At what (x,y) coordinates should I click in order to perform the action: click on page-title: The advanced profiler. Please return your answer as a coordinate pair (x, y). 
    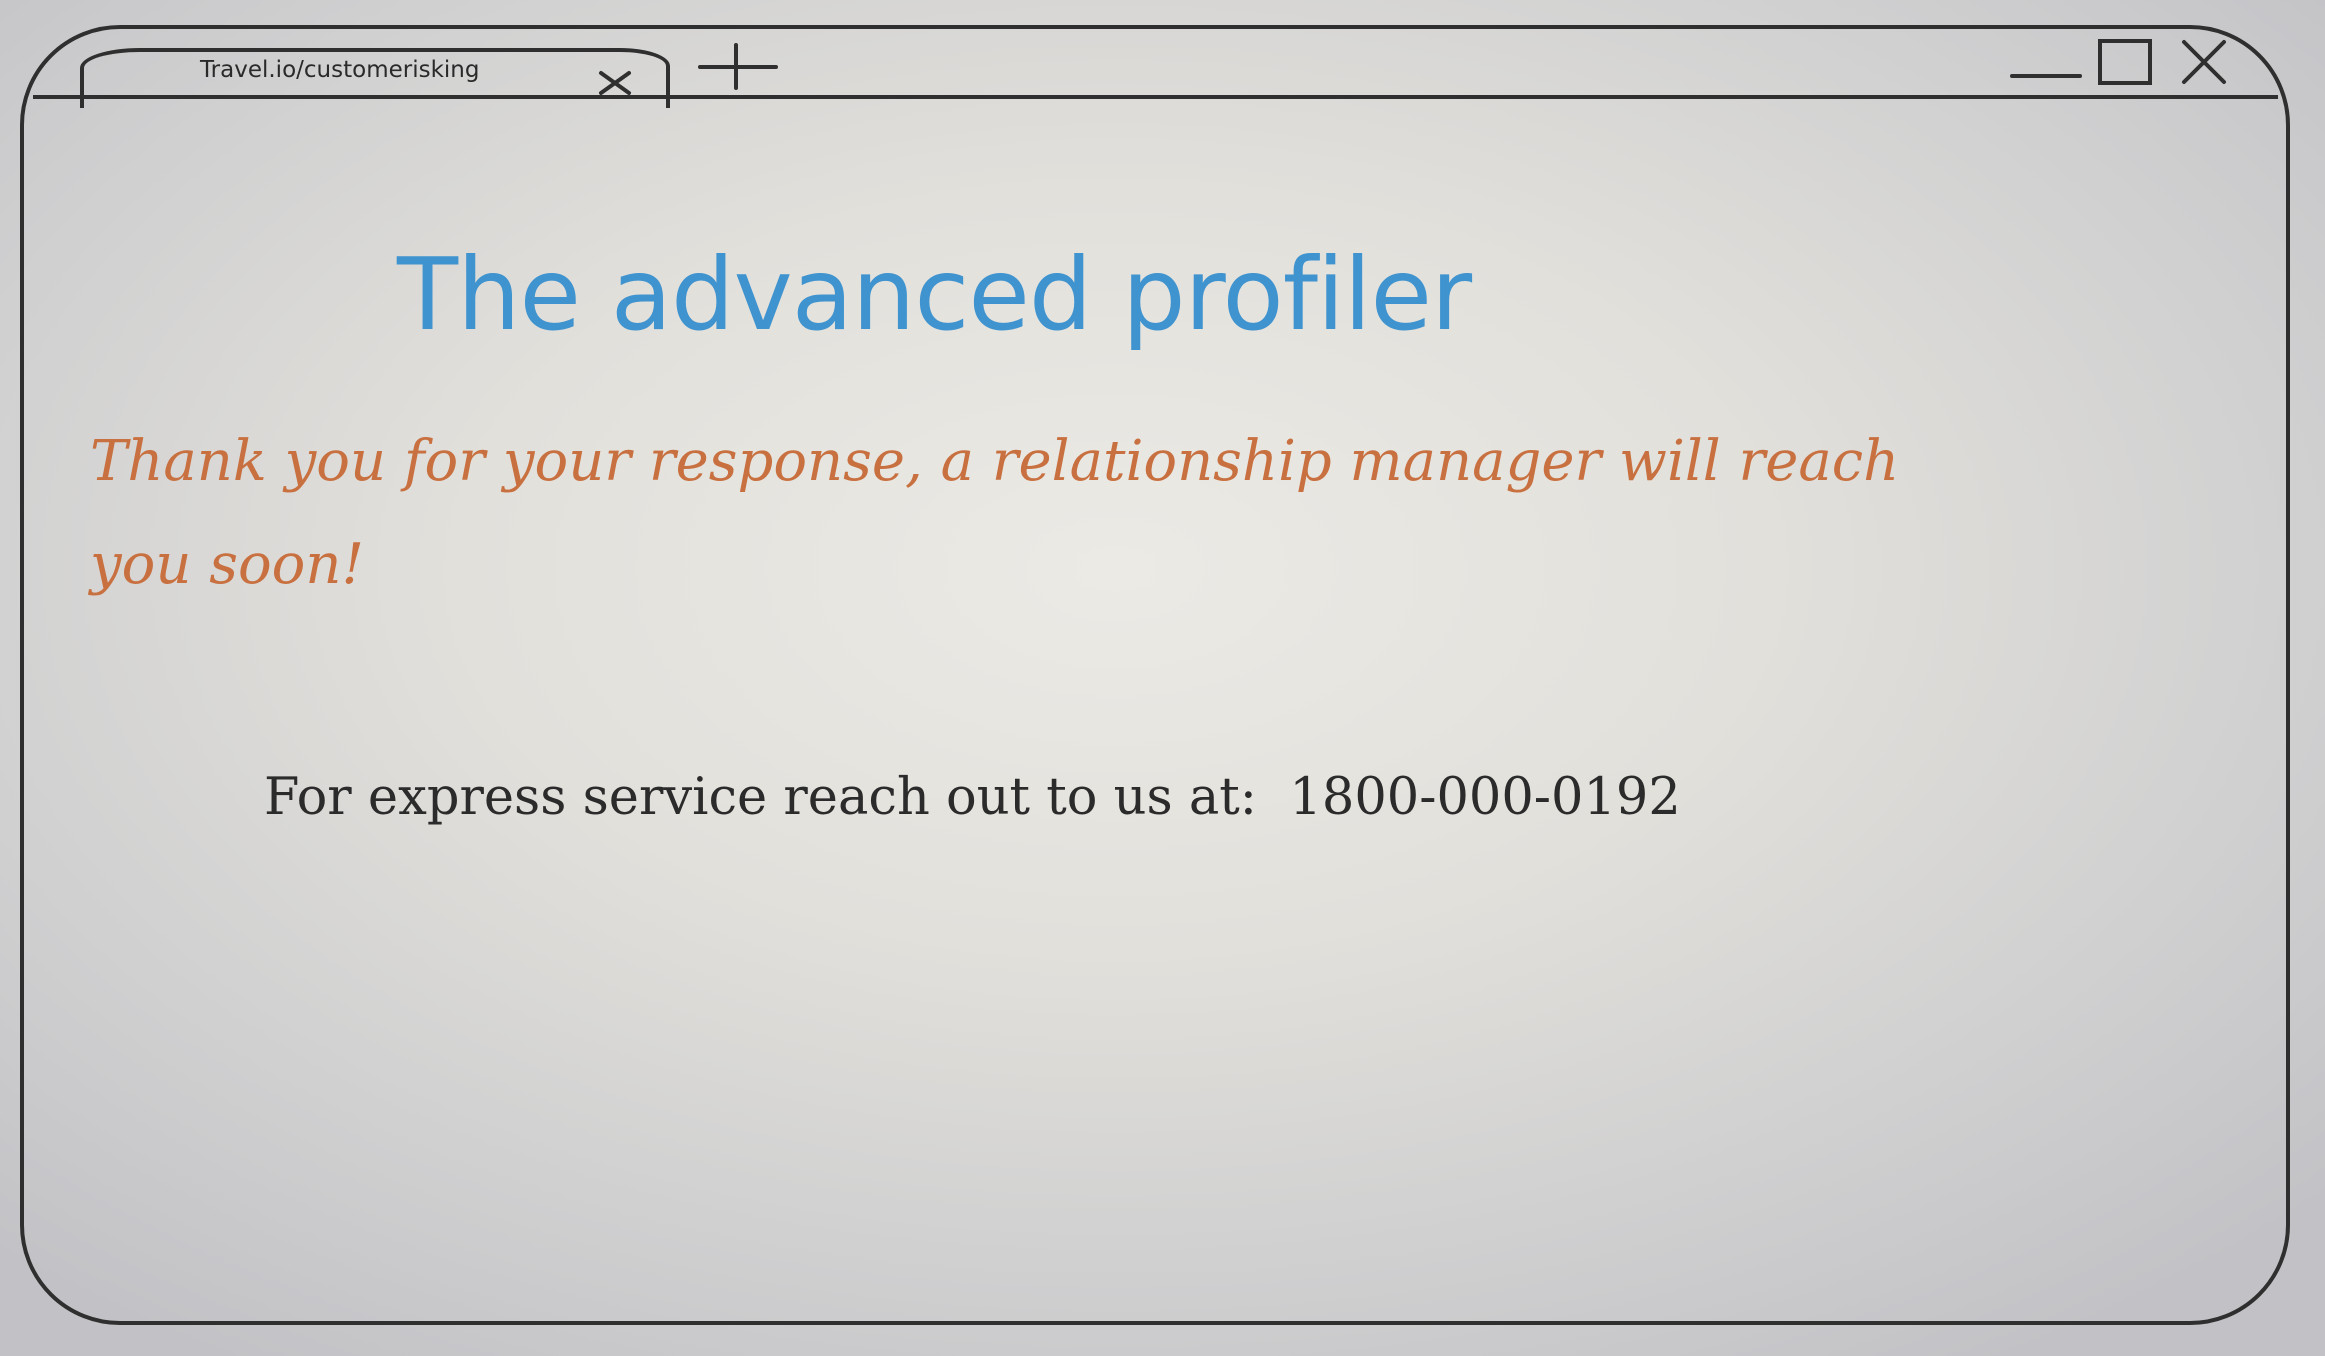
    Looking at the image, I should click on (934, 294).